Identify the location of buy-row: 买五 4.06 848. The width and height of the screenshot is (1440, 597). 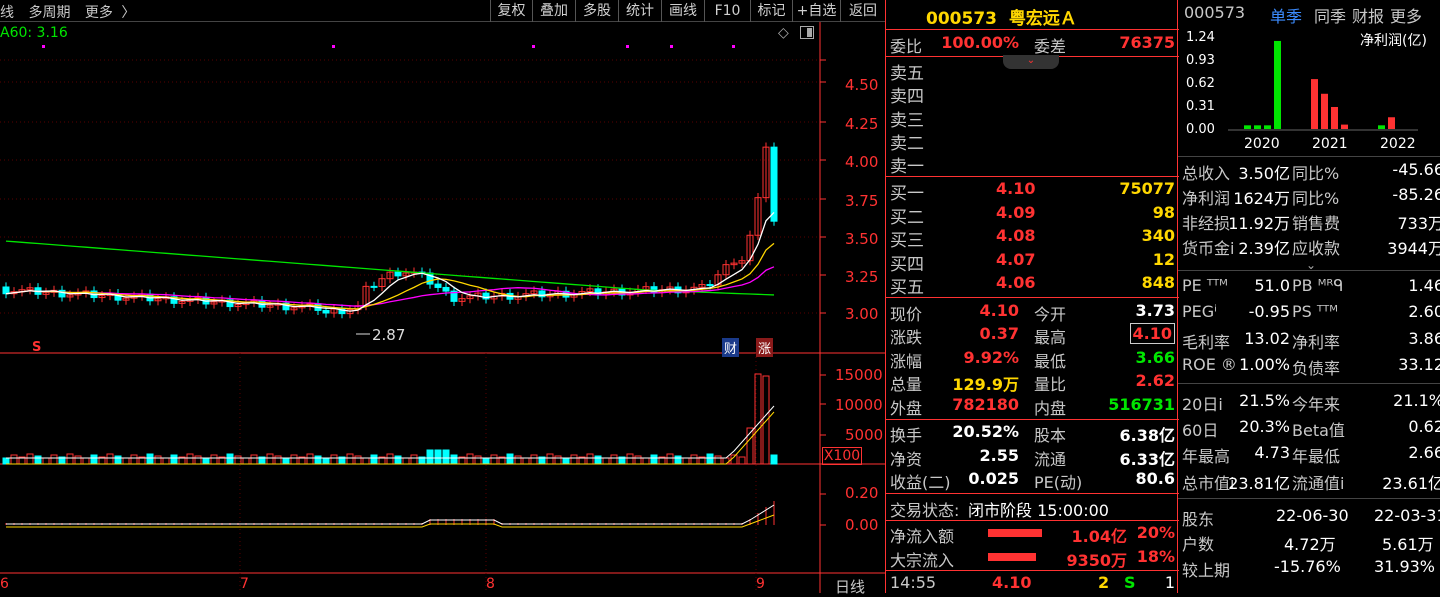
(1032, 285).